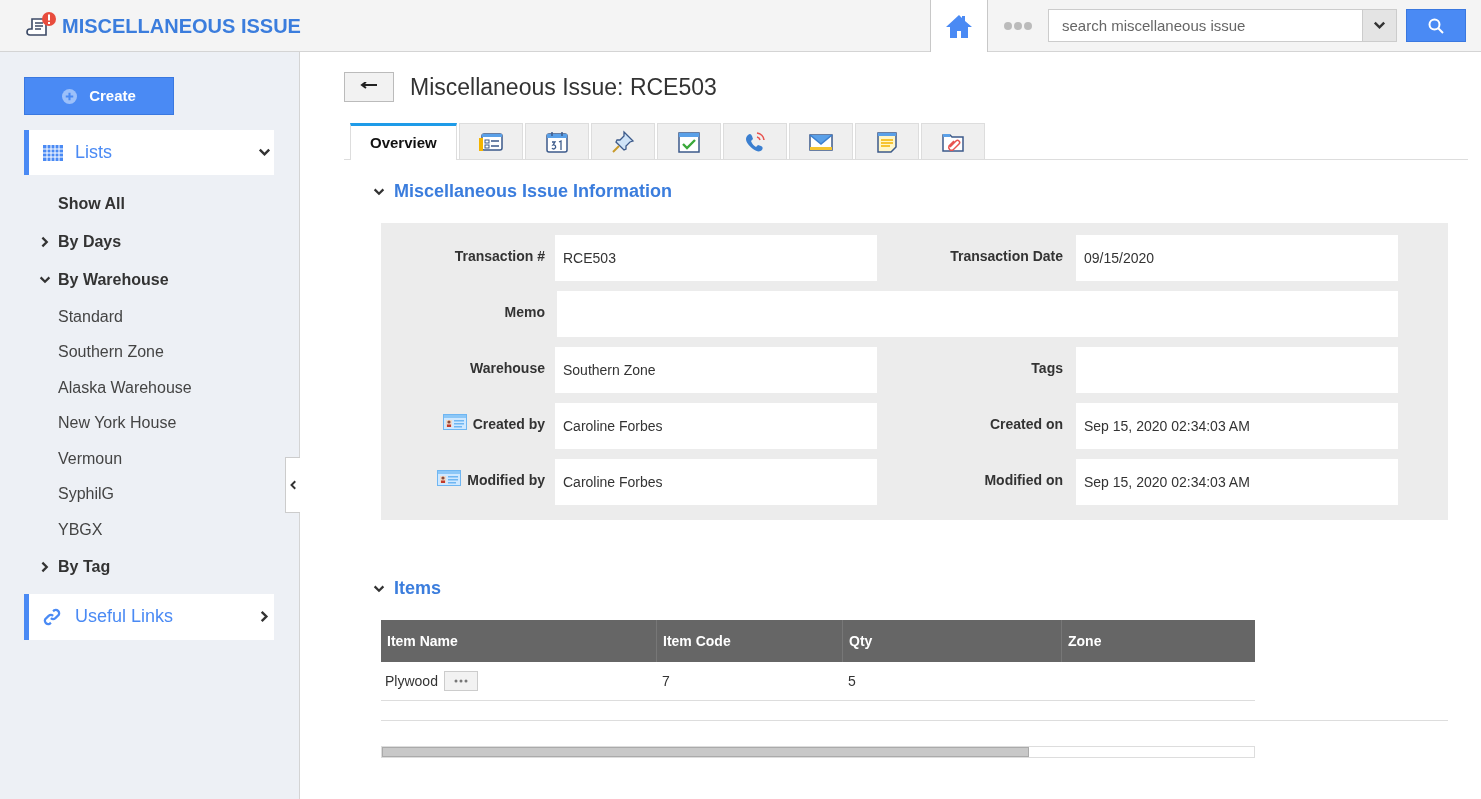  I want to click on home-icon, so click(959, 25).